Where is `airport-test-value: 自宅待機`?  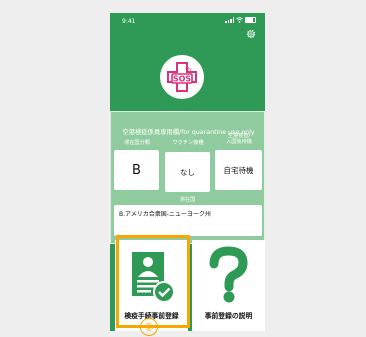
airport-test-value: 自宅待機 is located at coordinates (238, 170).